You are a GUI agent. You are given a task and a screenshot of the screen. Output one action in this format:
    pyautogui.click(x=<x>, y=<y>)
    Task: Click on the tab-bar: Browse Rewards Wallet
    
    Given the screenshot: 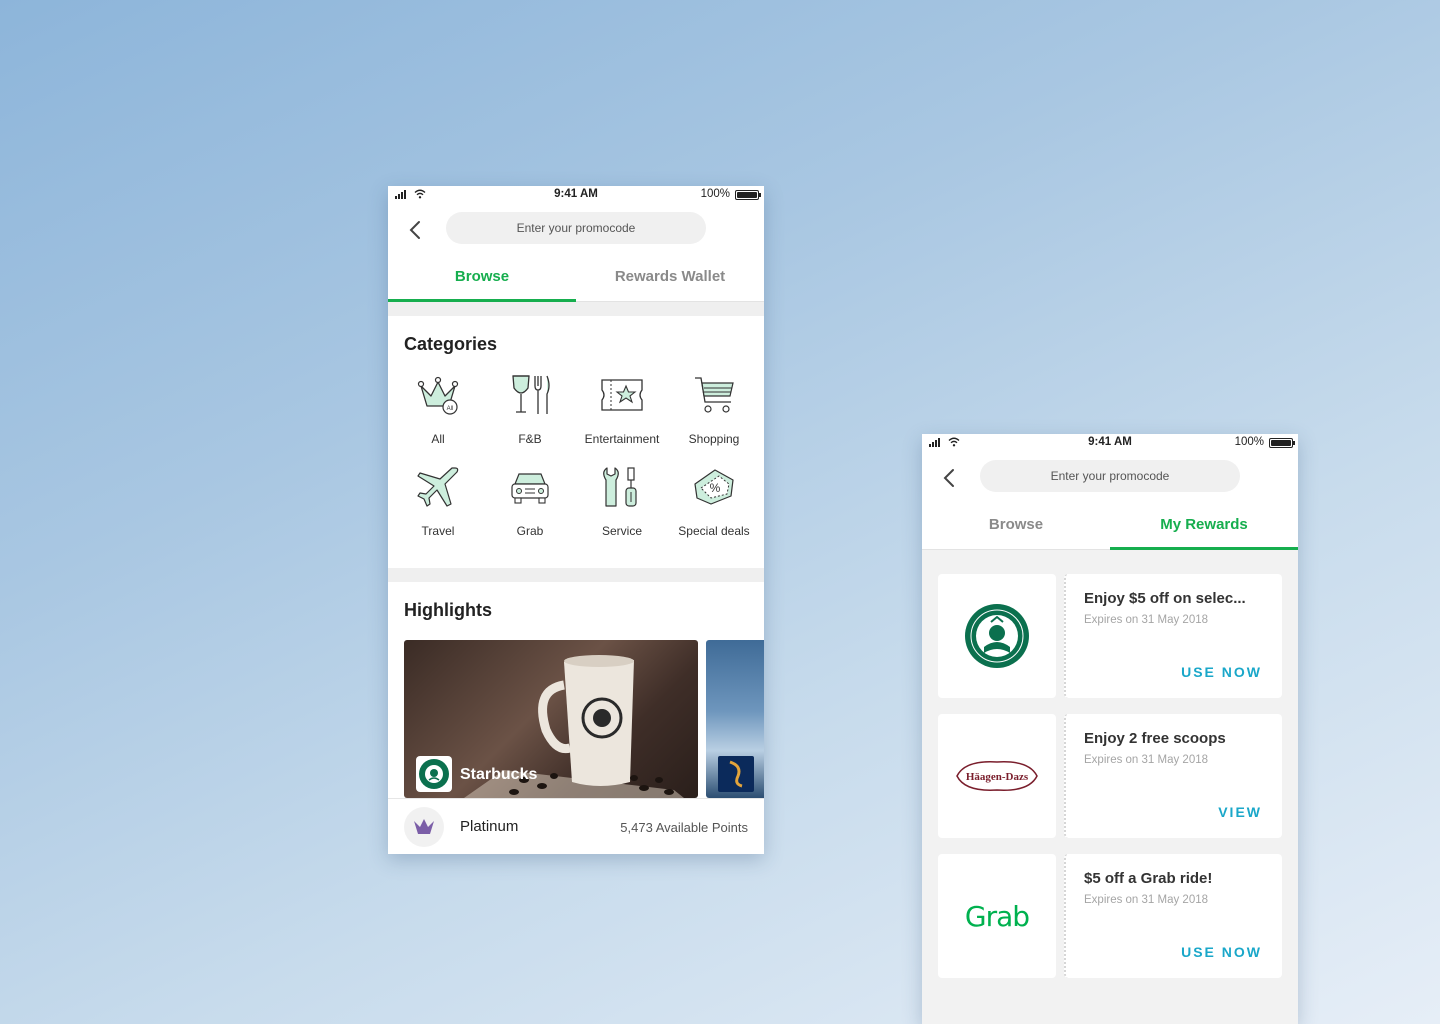 What is the action you would take?
    pyautogui.click(x=576, y=278)
    